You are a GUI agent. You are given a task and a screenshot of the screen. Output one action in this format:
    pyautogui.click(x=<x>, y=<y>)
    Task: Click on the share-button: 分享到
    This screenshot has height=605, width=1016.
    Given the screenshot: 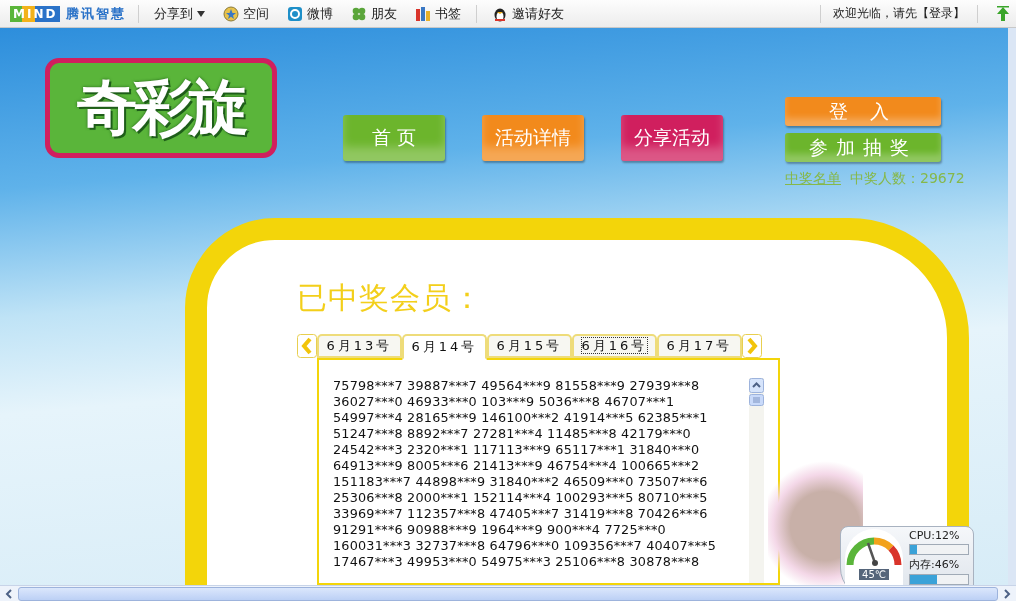 What is the action you would take?
    pyautogui.click(x=180, y=13)
    